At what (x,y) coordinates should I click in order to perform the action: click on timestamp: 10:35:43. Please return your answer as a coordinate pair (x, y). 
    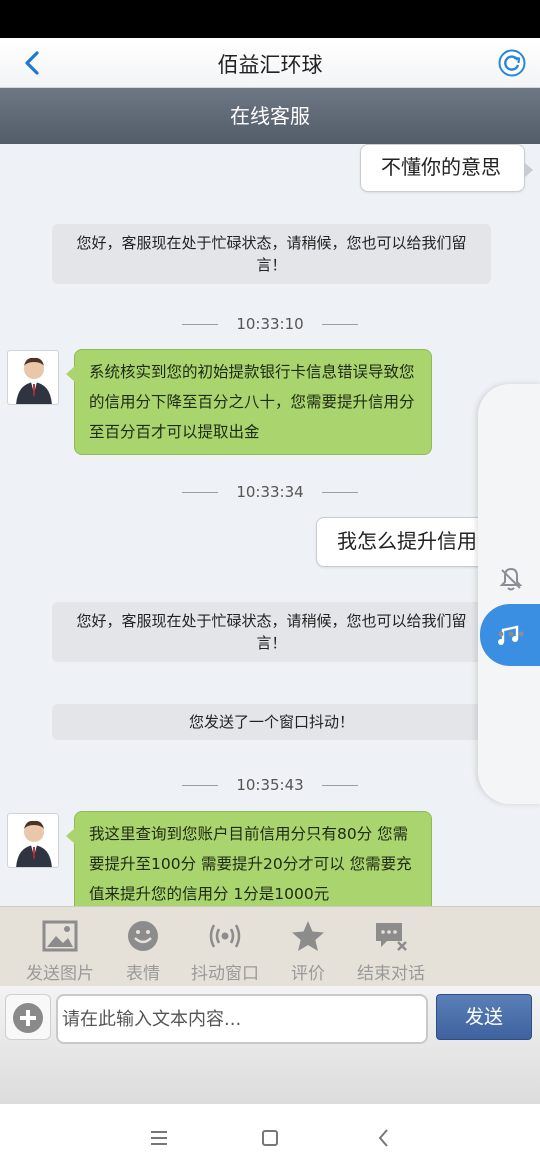
    Looking at the image, I should click on (270, 785).